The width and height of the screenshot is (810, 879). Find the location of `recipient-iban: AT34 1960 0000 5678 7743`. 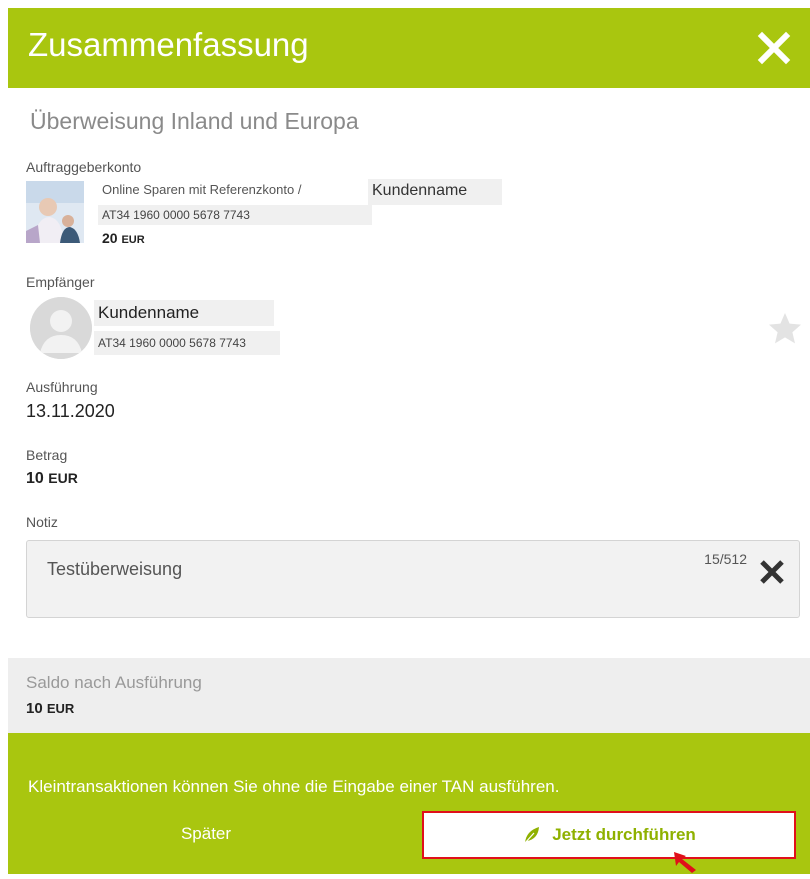

recipient-iban: AT34 1960 0000 5678 7743 is located at coordinates (187, 343).